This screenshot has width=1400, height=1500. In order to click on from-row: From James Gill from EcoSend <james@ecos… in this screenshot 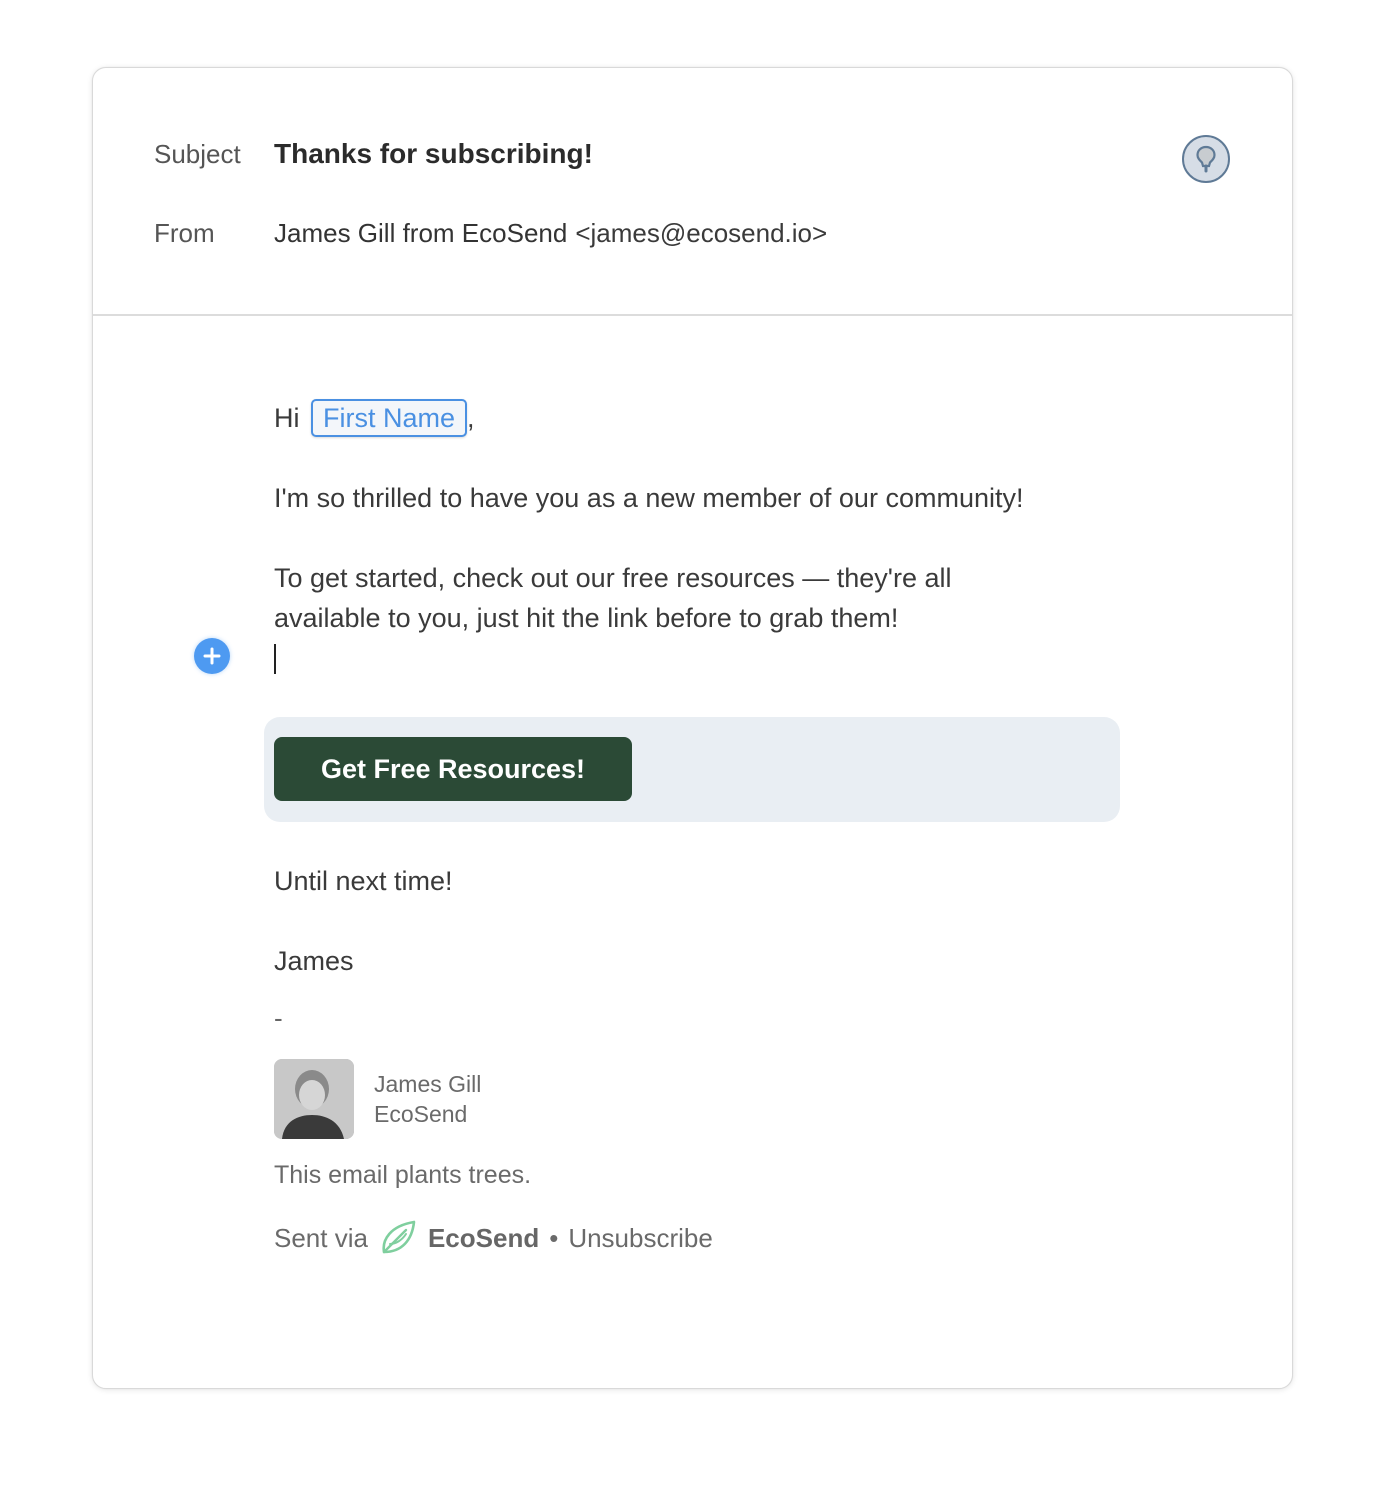, I will do `click(490, 233)`.